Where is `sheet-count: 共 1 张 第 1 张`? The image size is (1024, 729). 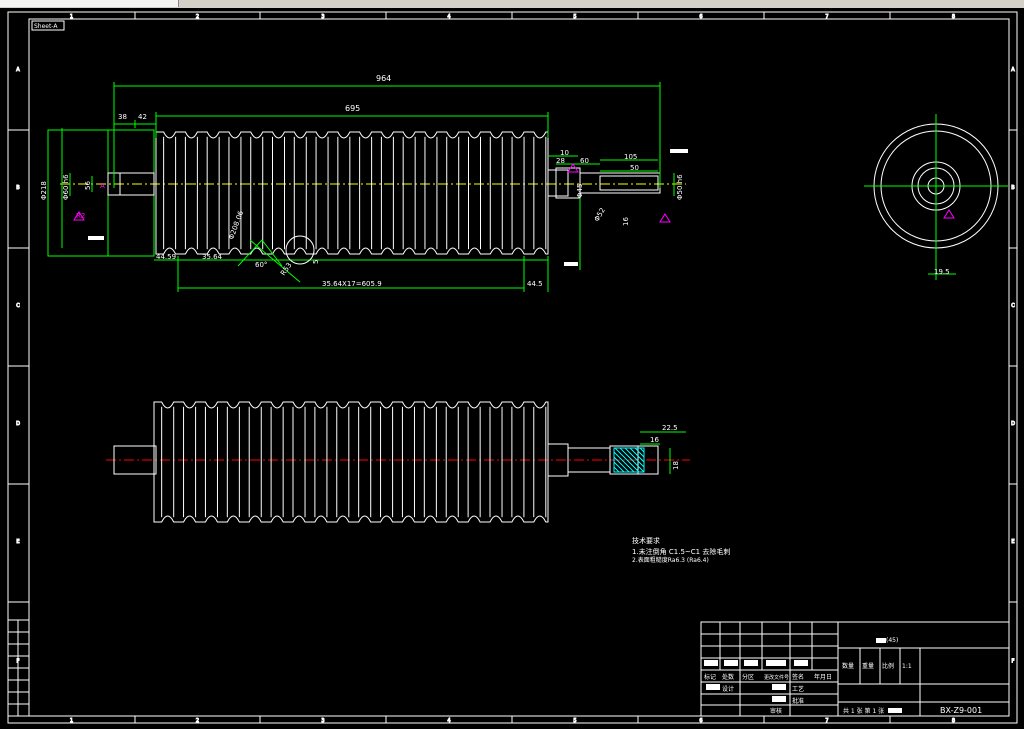
sheet-count: 共 1 张 第 1 张 is located at coordinates (863, 711).